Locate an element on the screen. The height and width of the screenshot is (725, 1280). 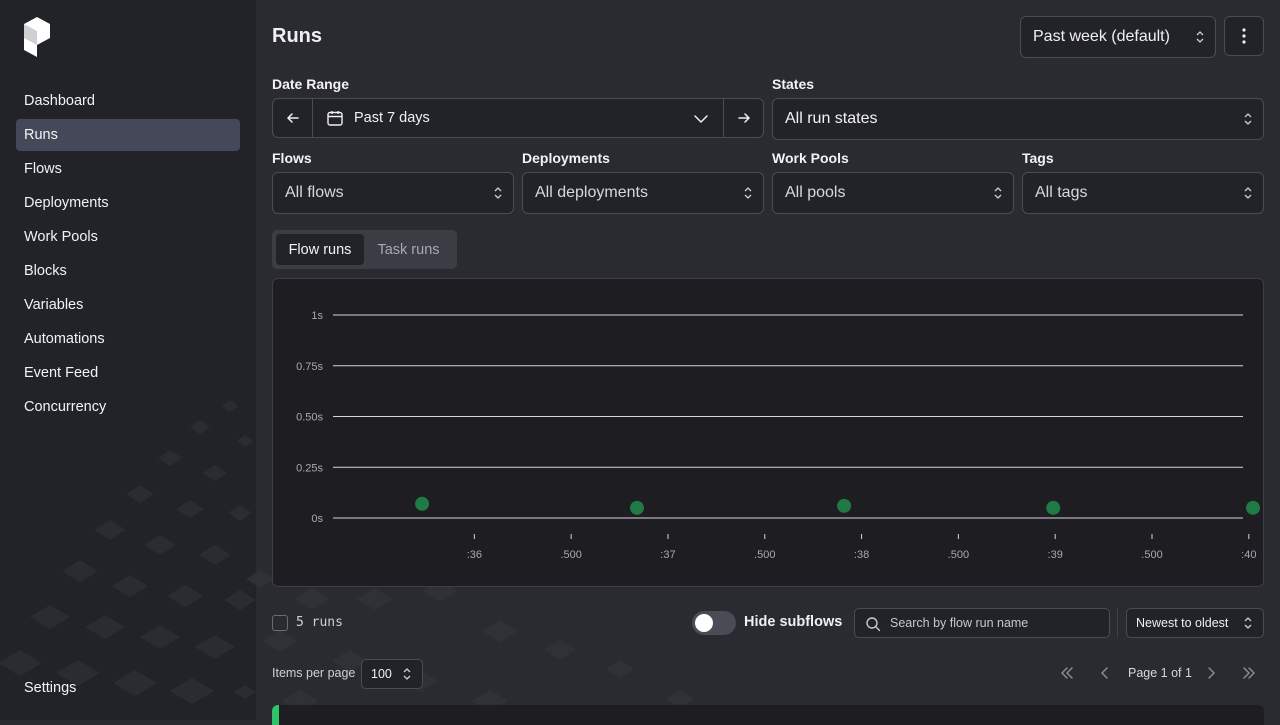
y-tick-label: 1s is located at coordinates (317, 316).